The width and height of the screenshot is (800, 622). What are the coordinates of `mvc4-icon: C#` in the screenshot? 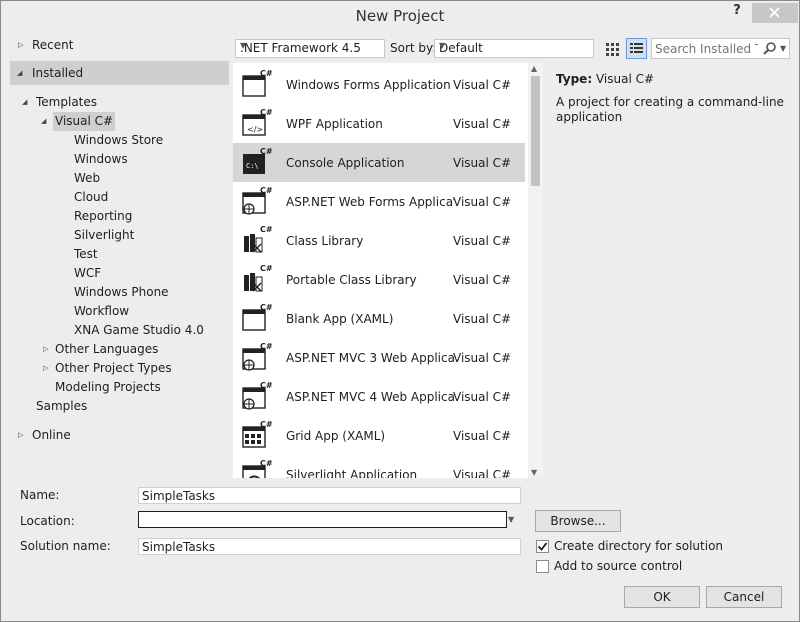 It's located at (257, 396).